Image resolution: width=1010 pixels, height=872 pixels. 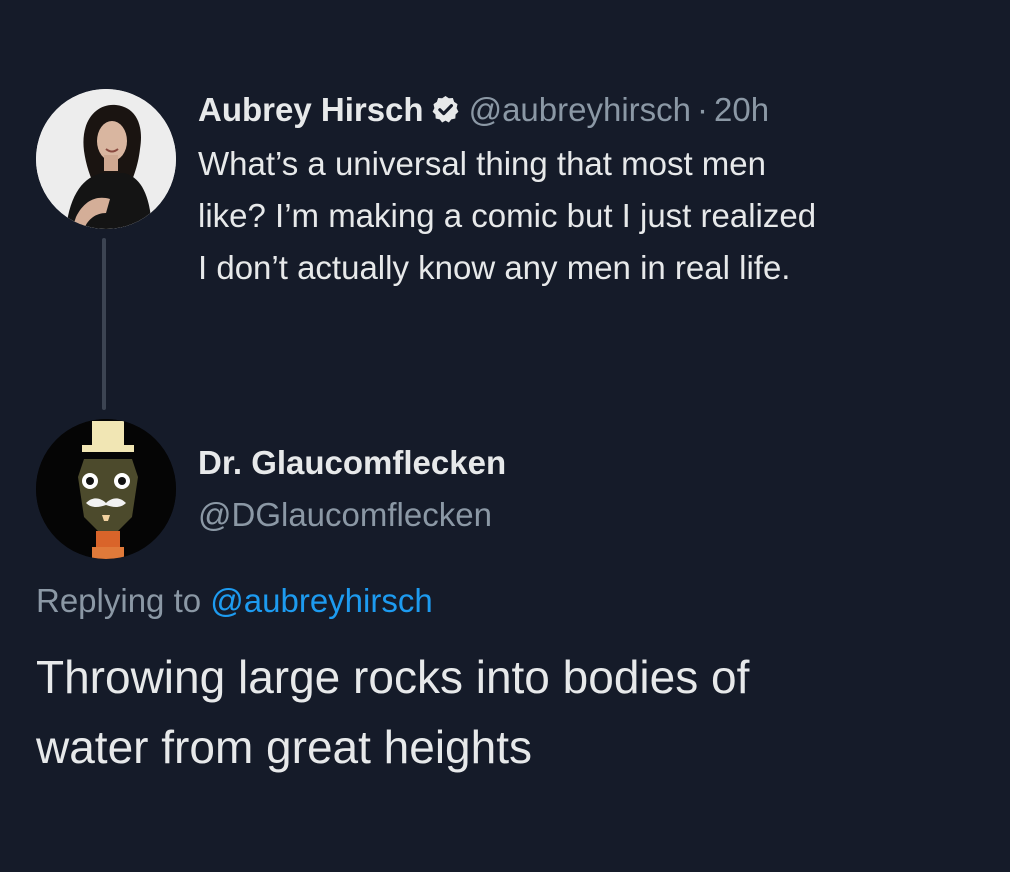 What do you see at coordinates (345, 515) in the screenshot?
I see `reply-author-handle: @DGlaucomflecken` at bounding box center [345, 515].